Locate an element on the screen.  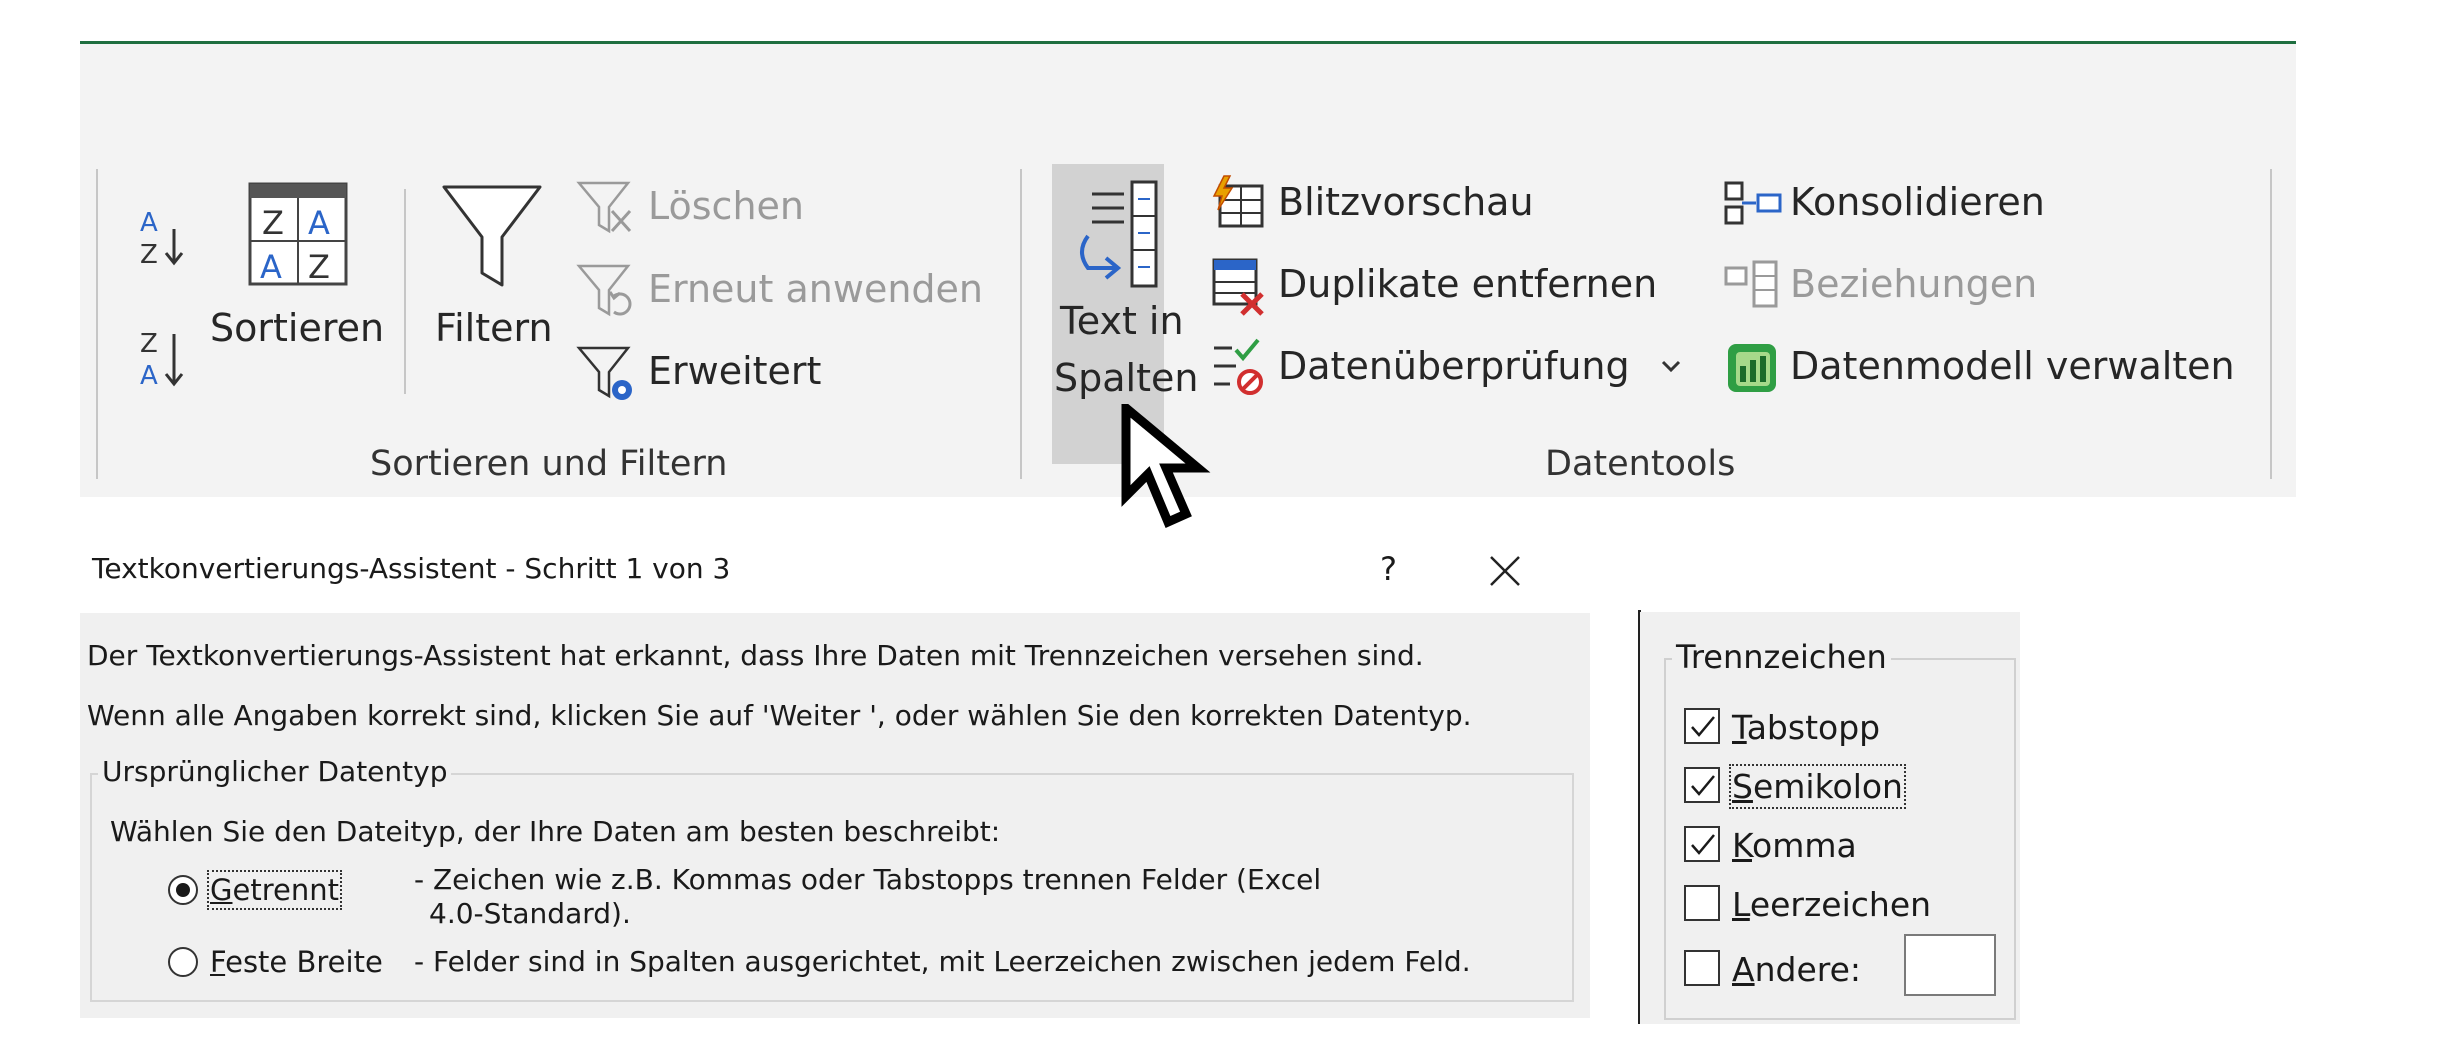
accel-key: L is located at coordinates (1741, 904).